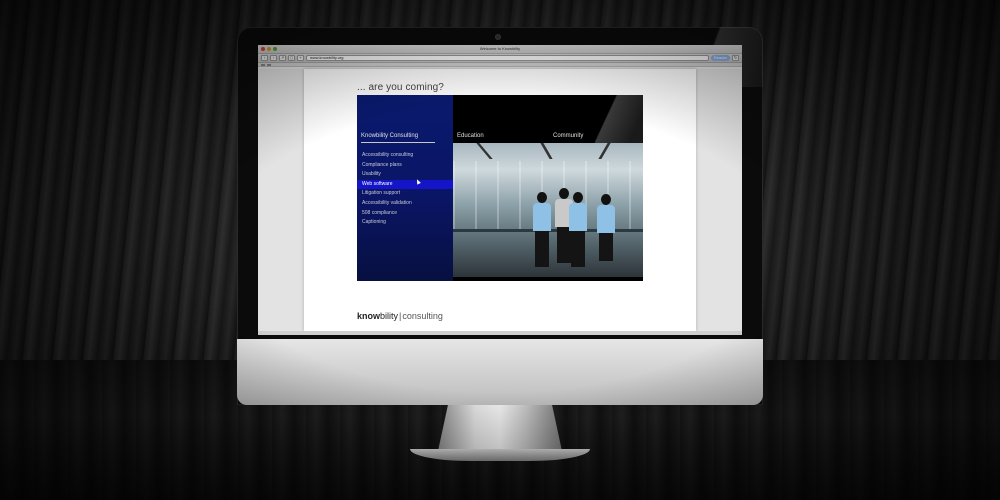  Describe the element at coordinates (405, 194) in the screenshot. I see `menu-item: Litigation support` at that location.